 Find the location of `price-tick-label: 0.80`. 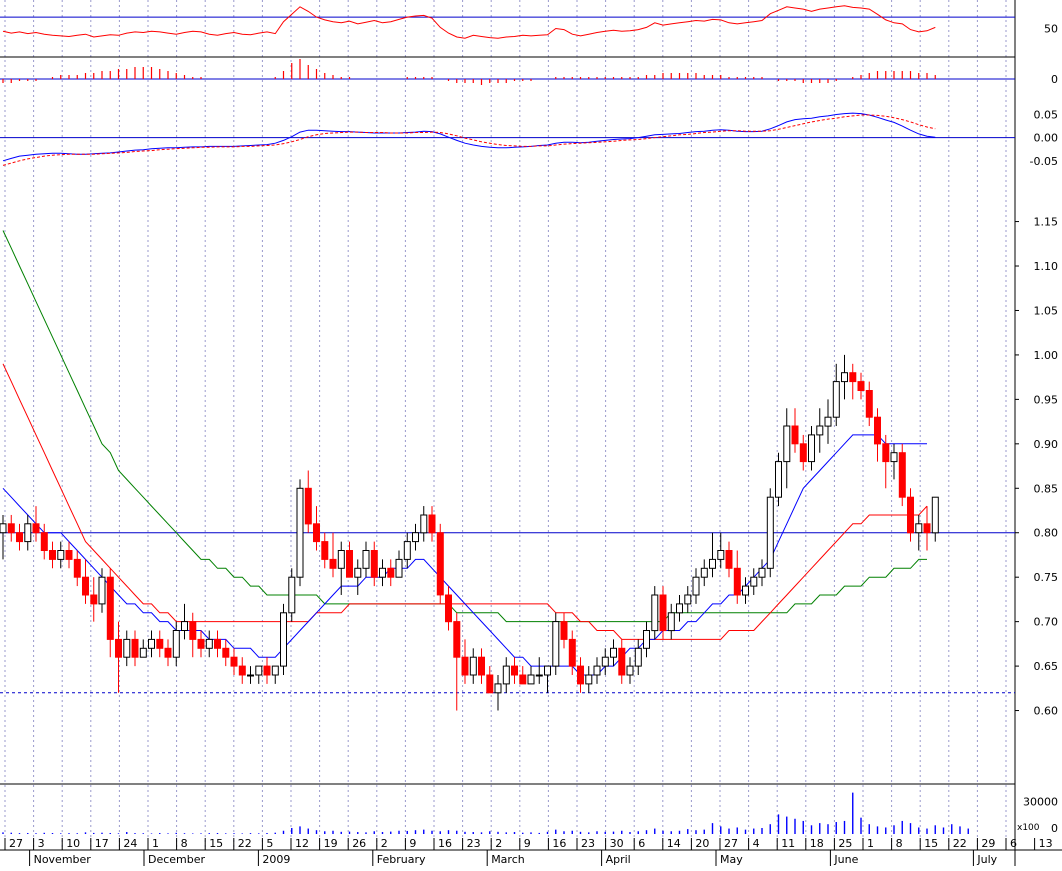

price-tick-label: 0.80 is located at coordinates (1046, 533).